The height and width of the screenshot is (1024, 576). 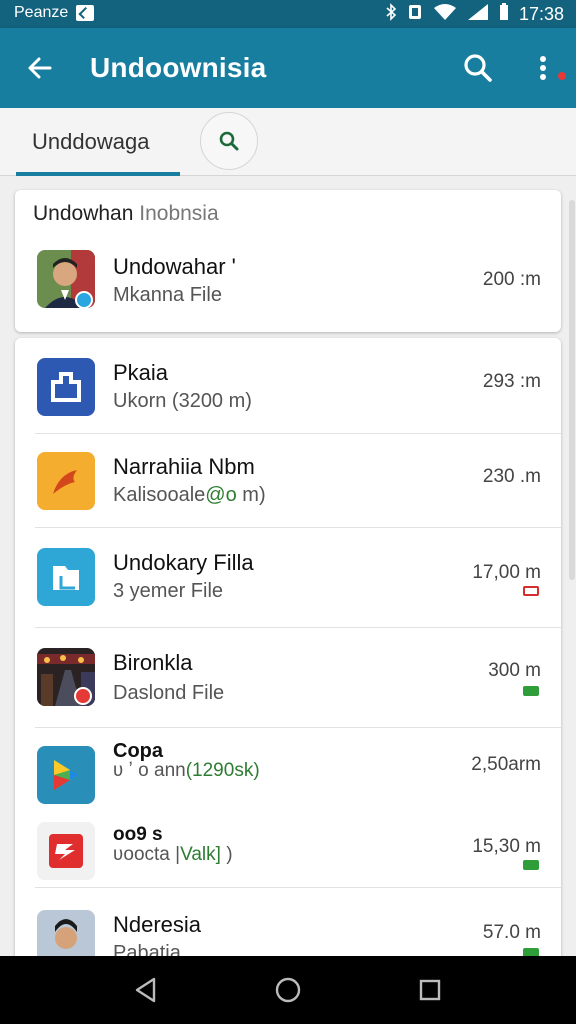 I want to click on list-item: Copa ʋ ʼ o ann(1290sk) 2,50arm, so click(x=288, y=766).